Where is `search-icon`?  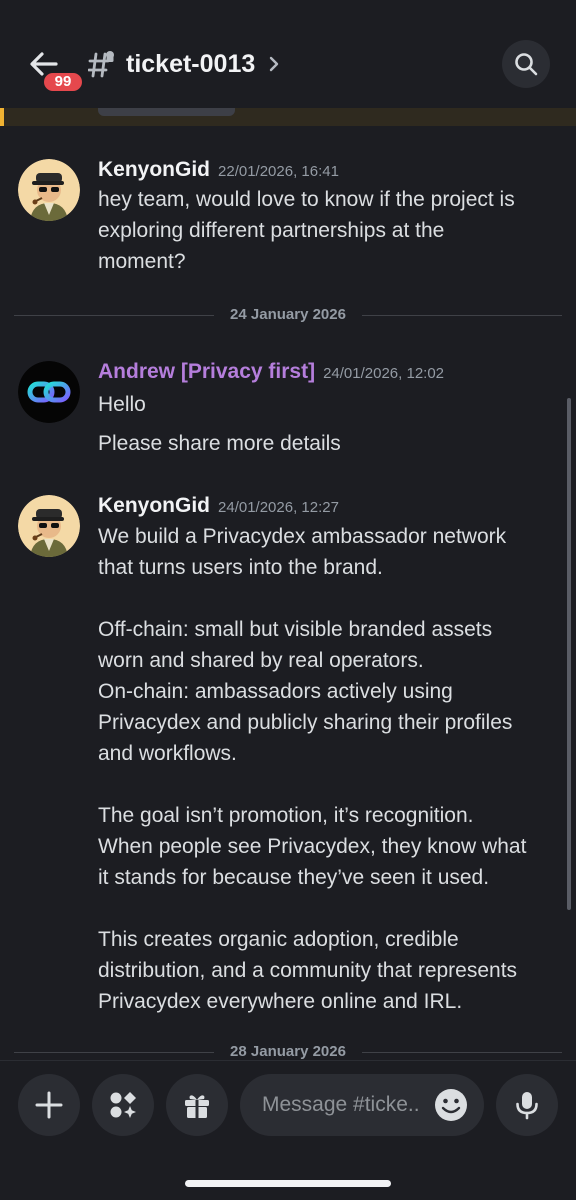 search-icon is located at coordinates (526, 64).